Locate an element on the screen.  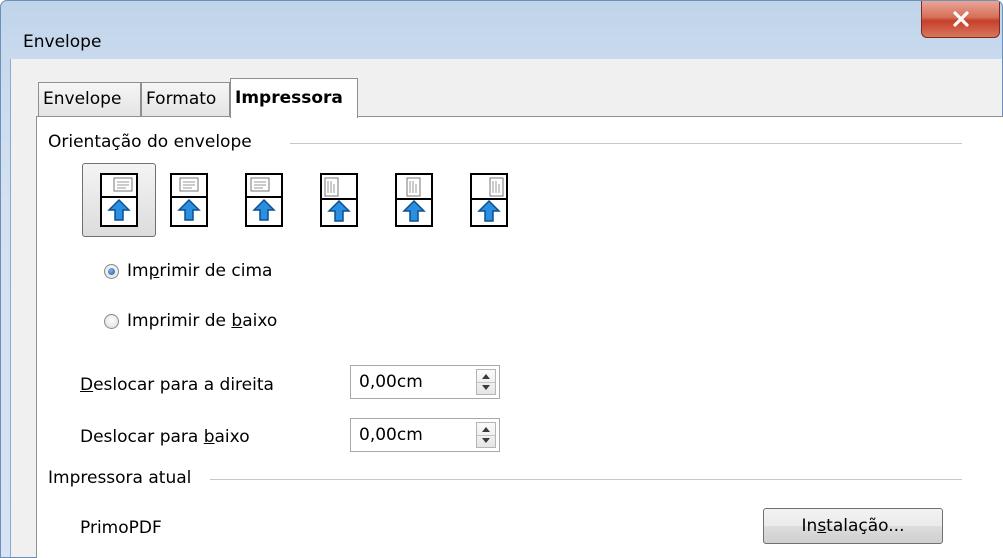
orientation-vertical-right-button is located at coordinates (489, 200).